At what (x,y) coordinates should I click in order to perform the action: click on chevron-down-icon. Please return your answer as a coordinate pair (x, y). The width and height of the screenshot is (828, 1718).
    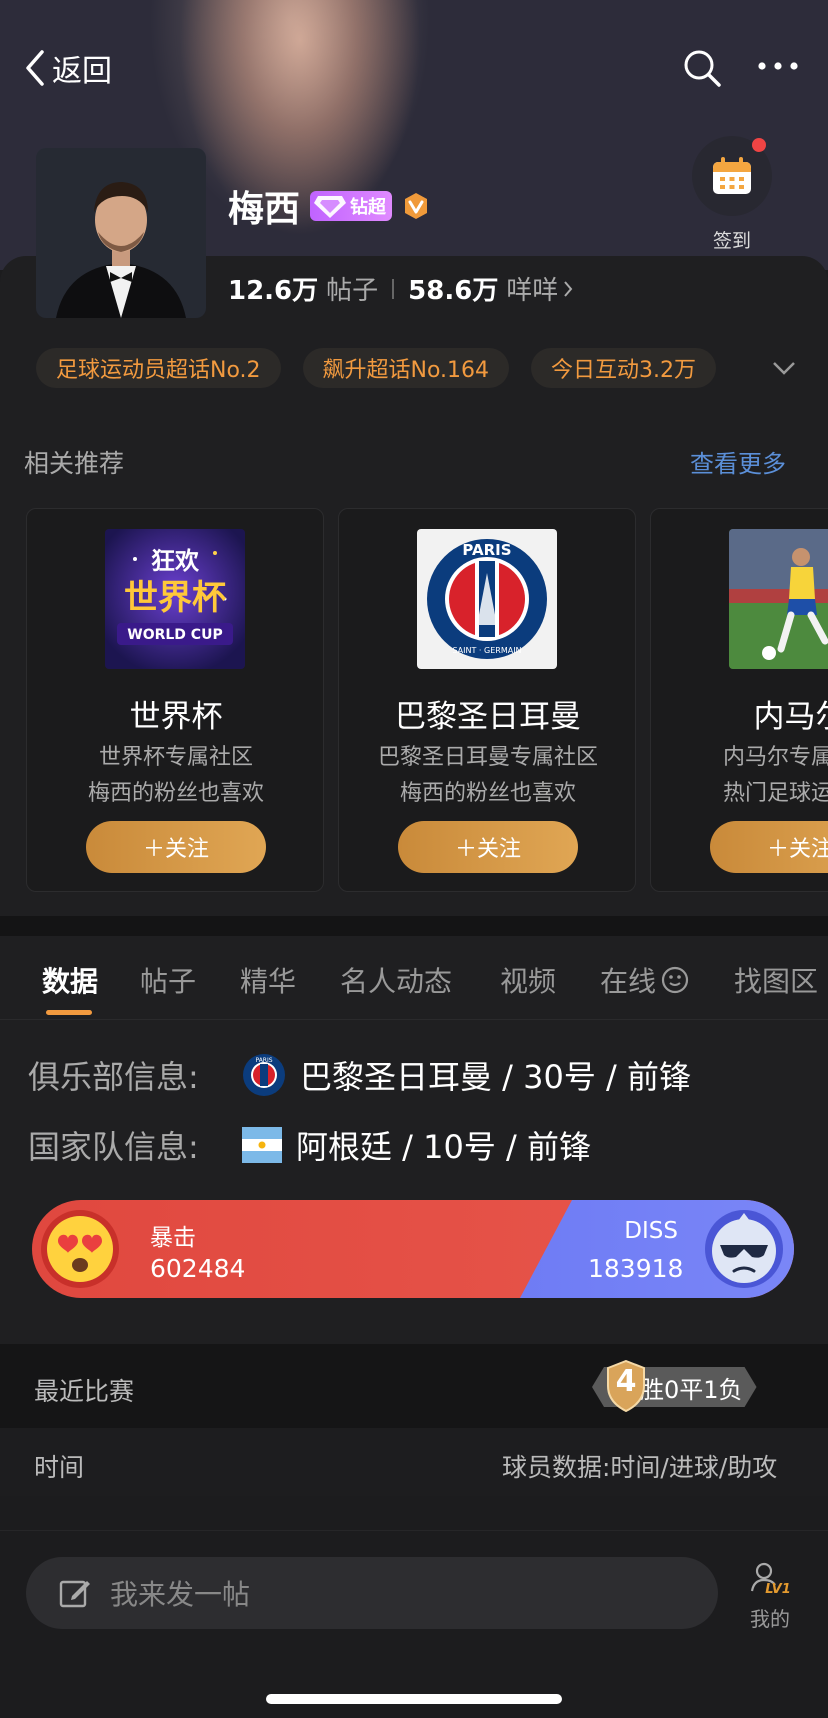
    Looking at the image, I should click on (784, 368).